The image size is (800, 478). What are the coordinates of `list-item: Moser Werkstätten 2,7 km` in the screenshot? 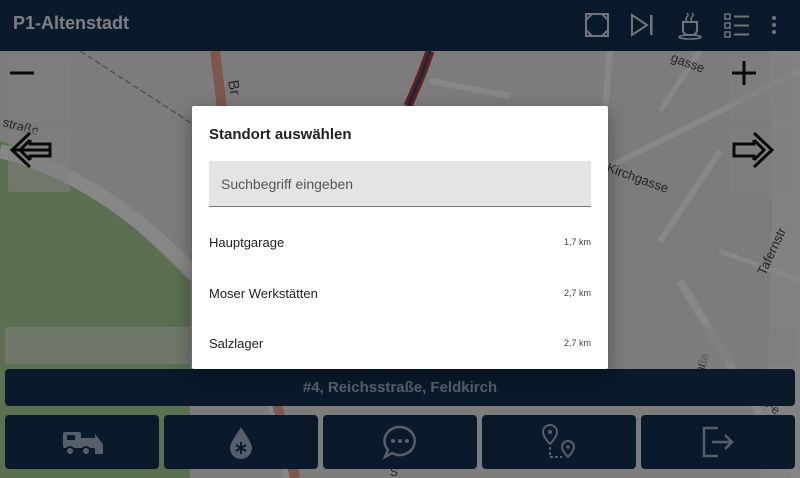 It's located at (400, 294).